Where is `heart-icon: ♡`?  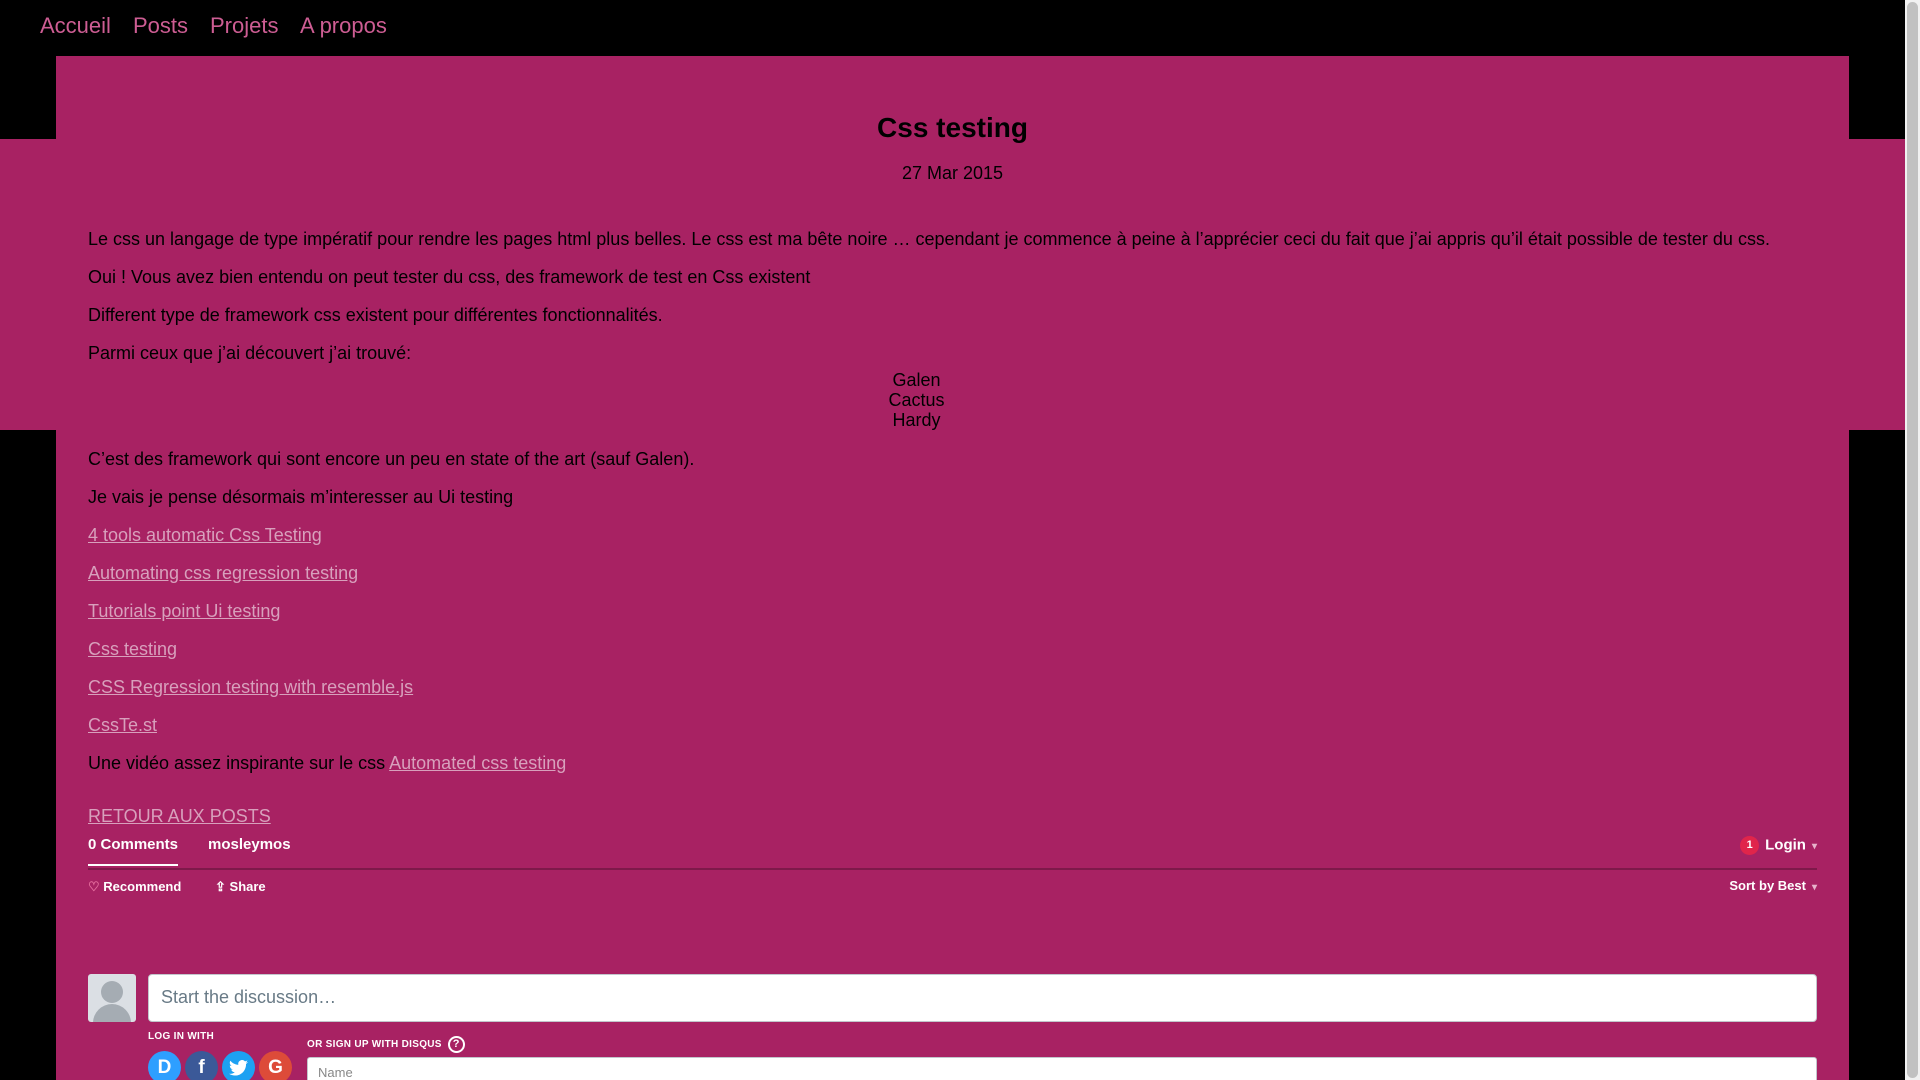
heart-icon: ♡ is located at coordinates (94, 886).